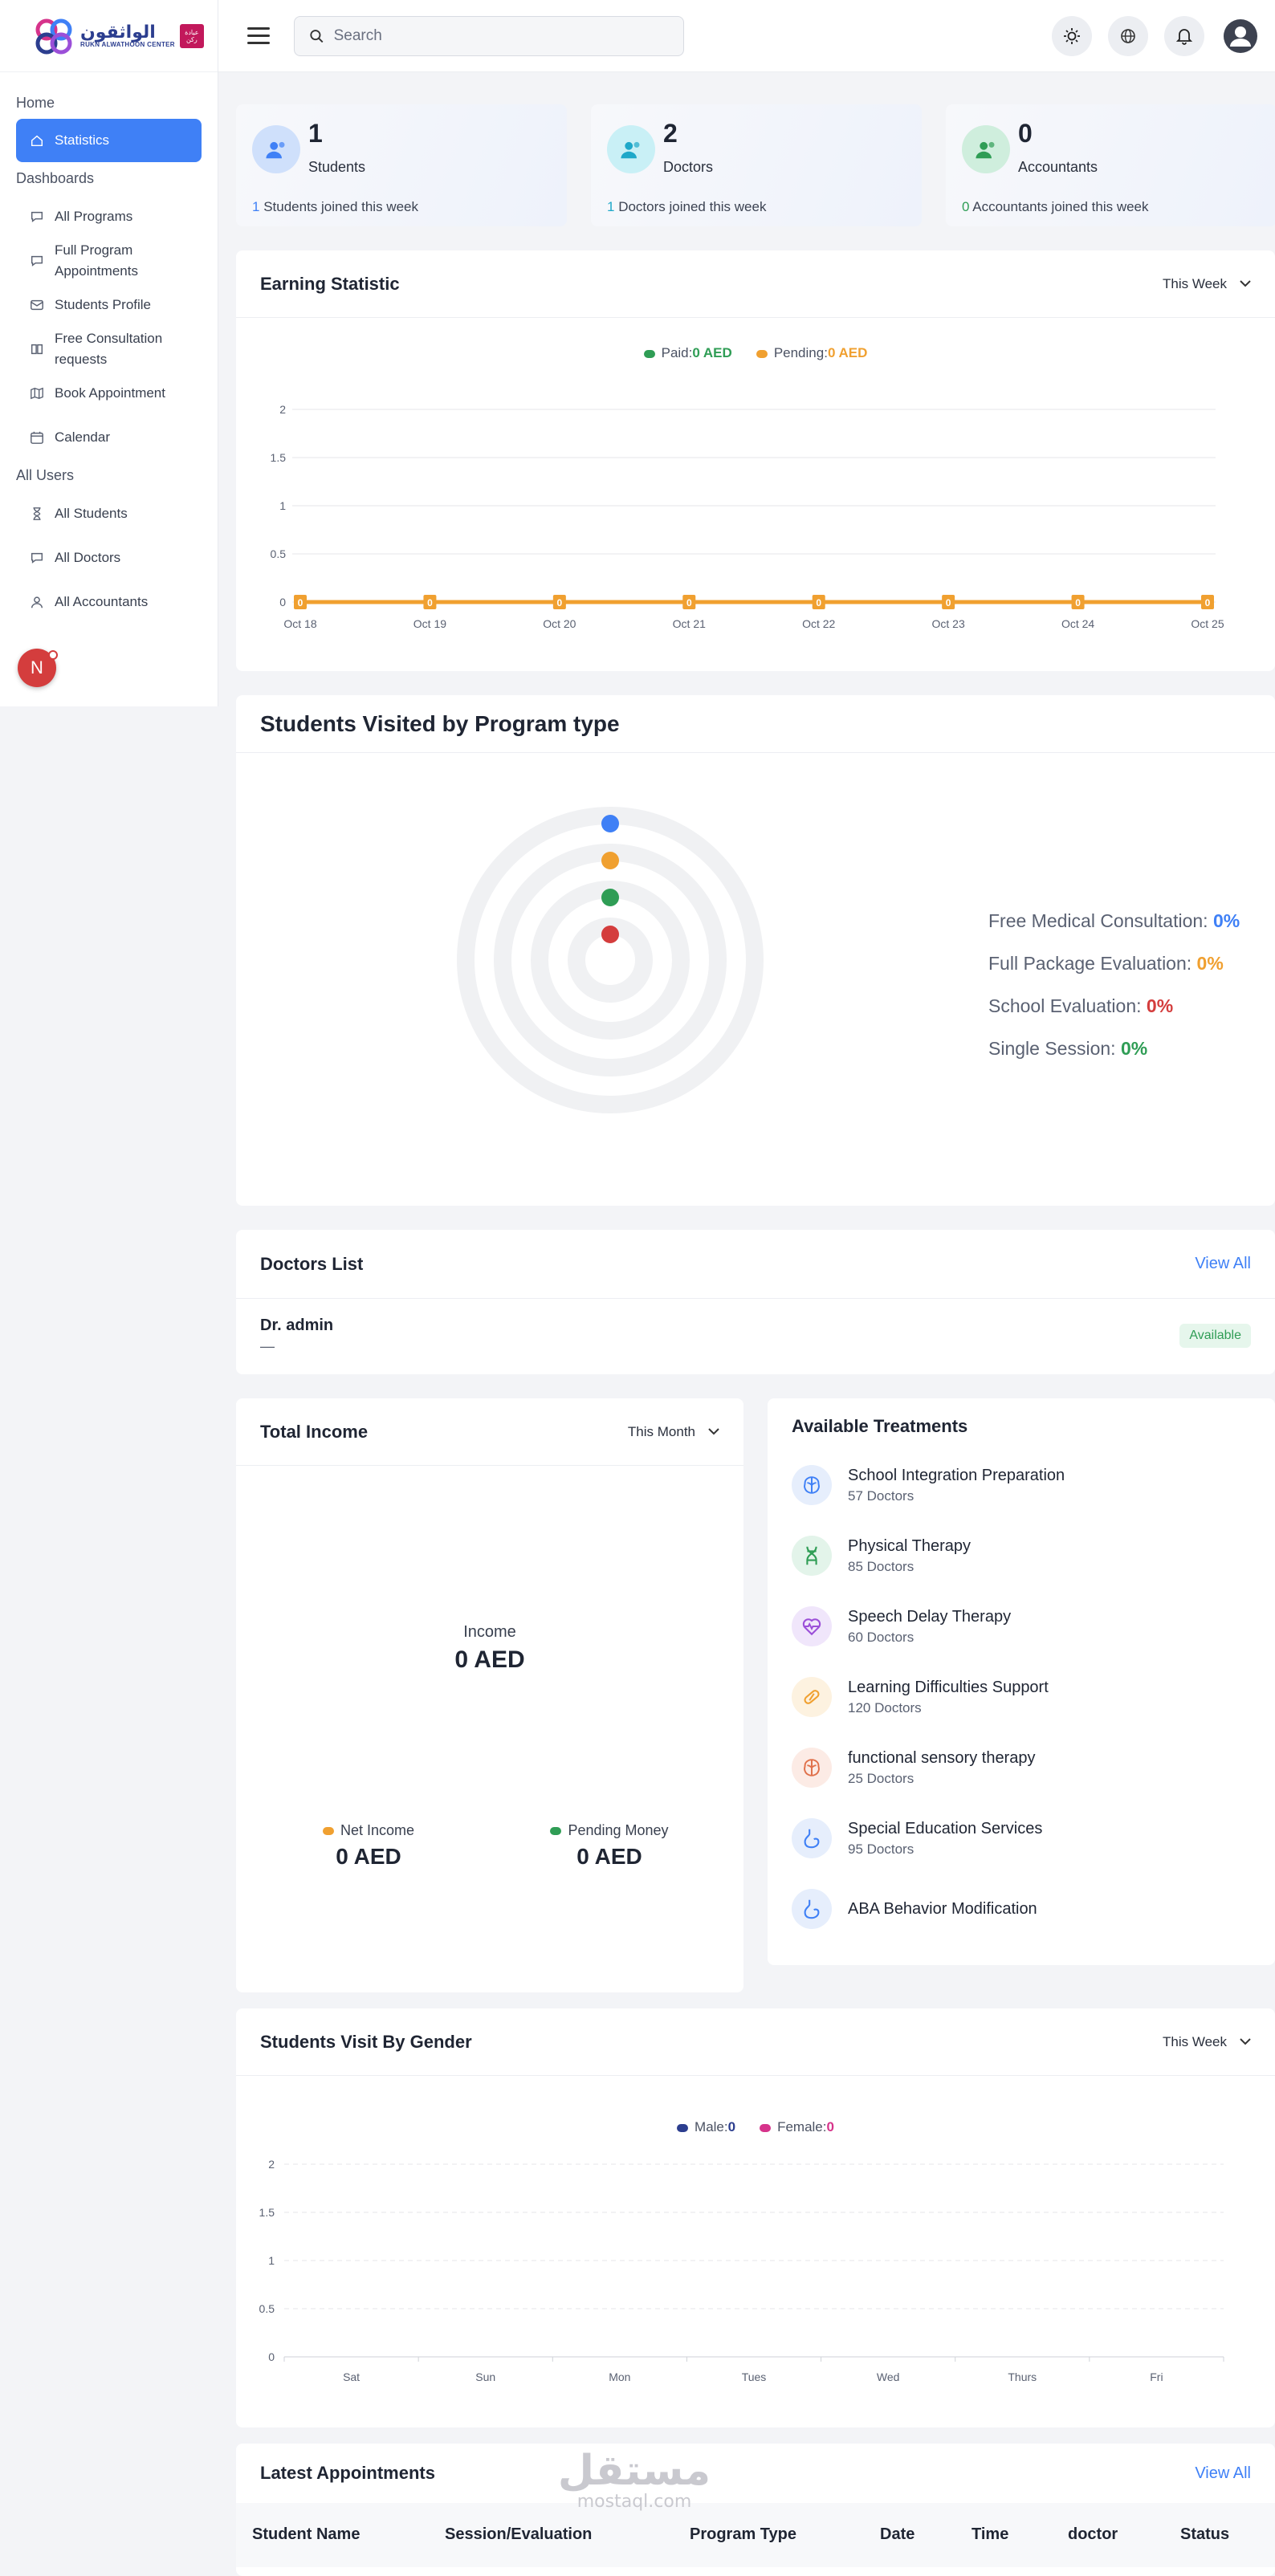  I want to click on treatment-name: School Integration Preparation, so click(957, 1475).